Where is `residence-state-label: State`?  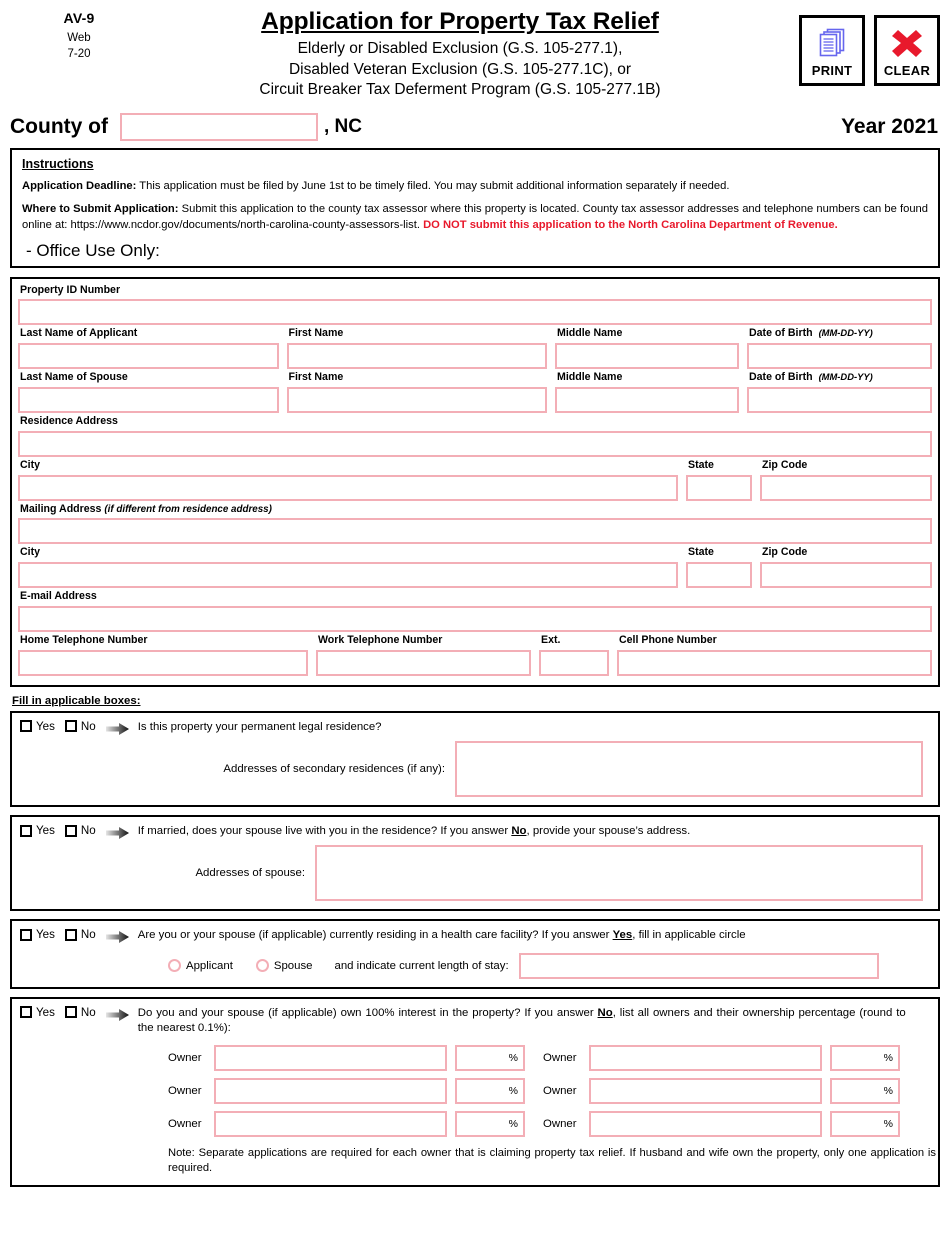 residence-state-label: State is located at coordinates (701, 464).